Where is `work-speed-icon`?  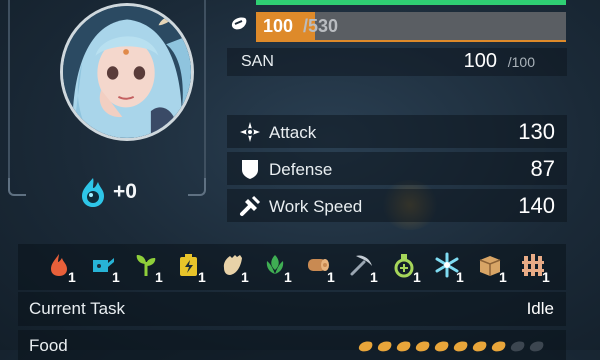
work-speed-icon is located at coordinates (250, 205).